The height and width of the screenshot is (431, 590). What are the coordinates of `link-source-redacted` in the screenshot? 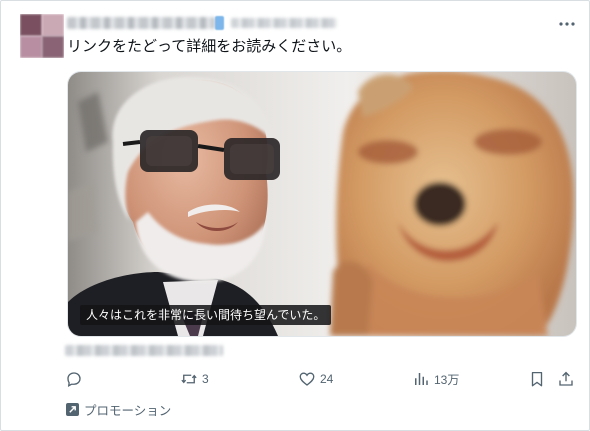 It's located at (144, 350).